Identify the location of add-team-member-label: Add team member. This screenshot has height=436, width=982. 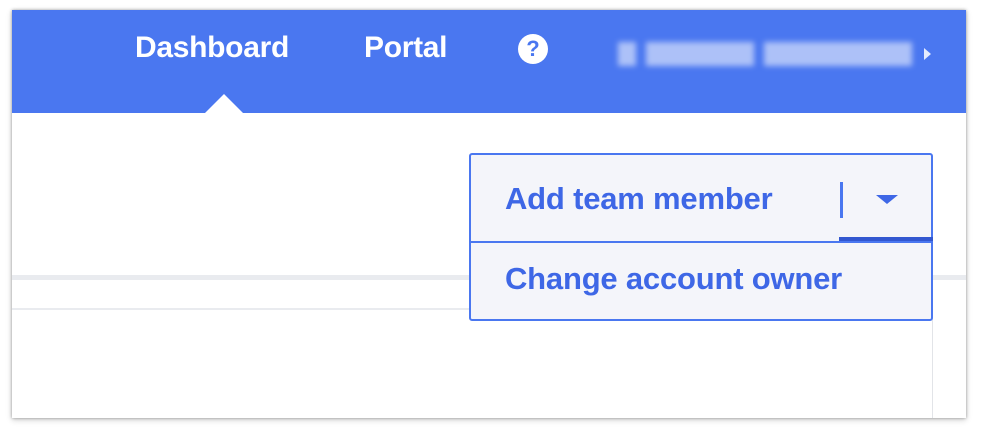
(639, 198).